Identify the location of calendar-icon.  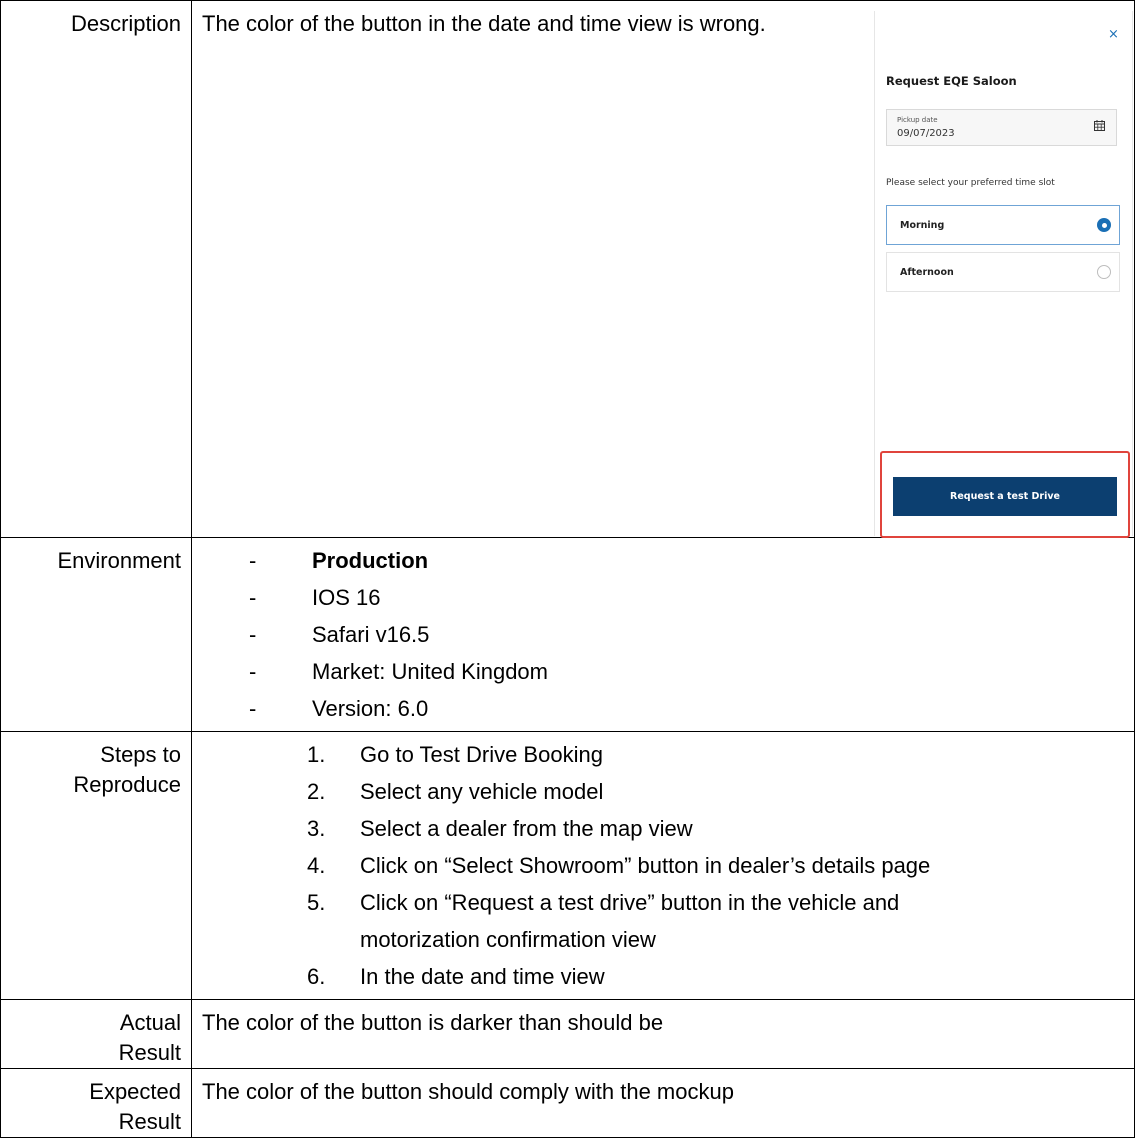
(1099, 125).